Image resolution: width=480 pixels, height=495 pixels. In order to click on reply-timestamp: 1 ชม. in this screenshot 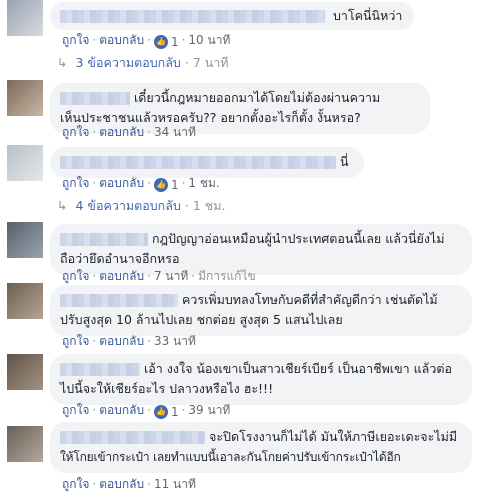, I will do `click(209, 205)`.